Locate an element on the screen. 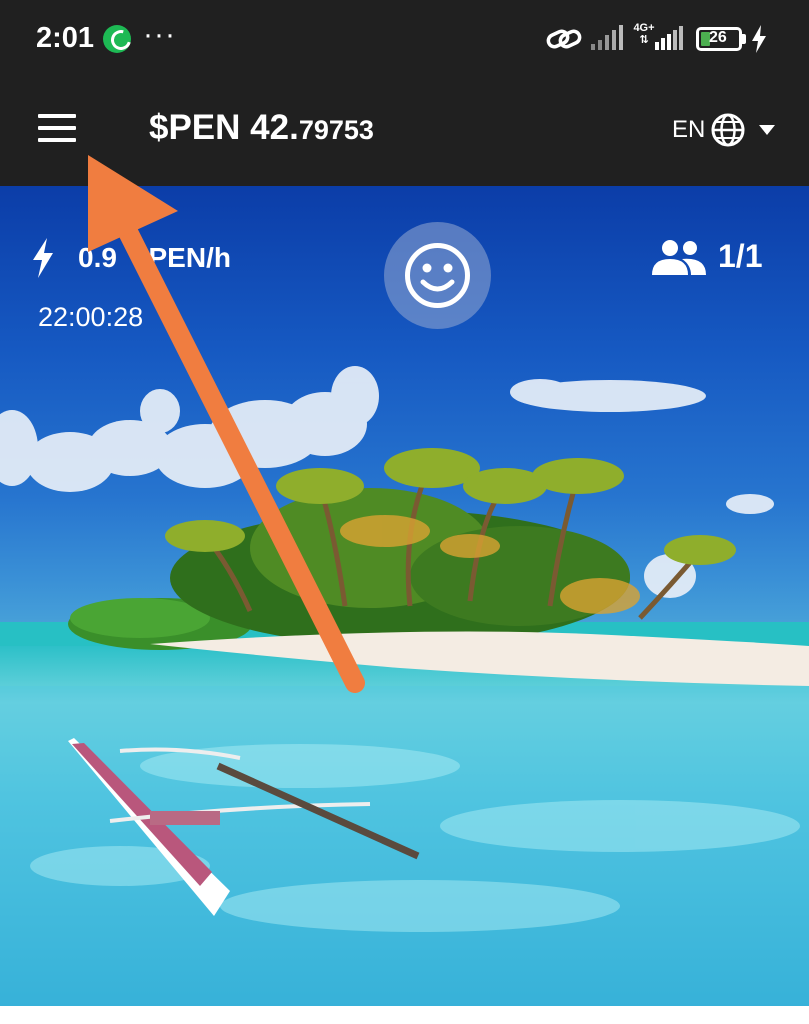  referral-count: 1/1 is located at coordinates (740, 256).